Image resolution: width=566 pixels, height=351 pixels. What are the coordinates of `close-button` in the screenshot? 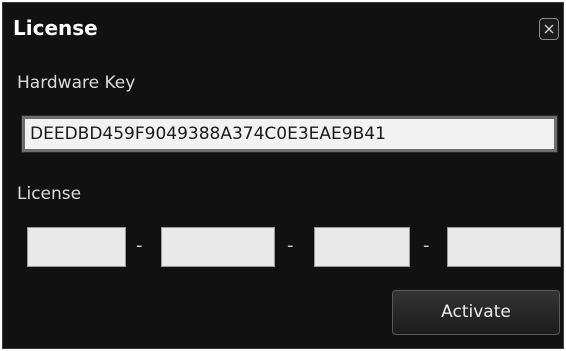 It's located at (549, 29).